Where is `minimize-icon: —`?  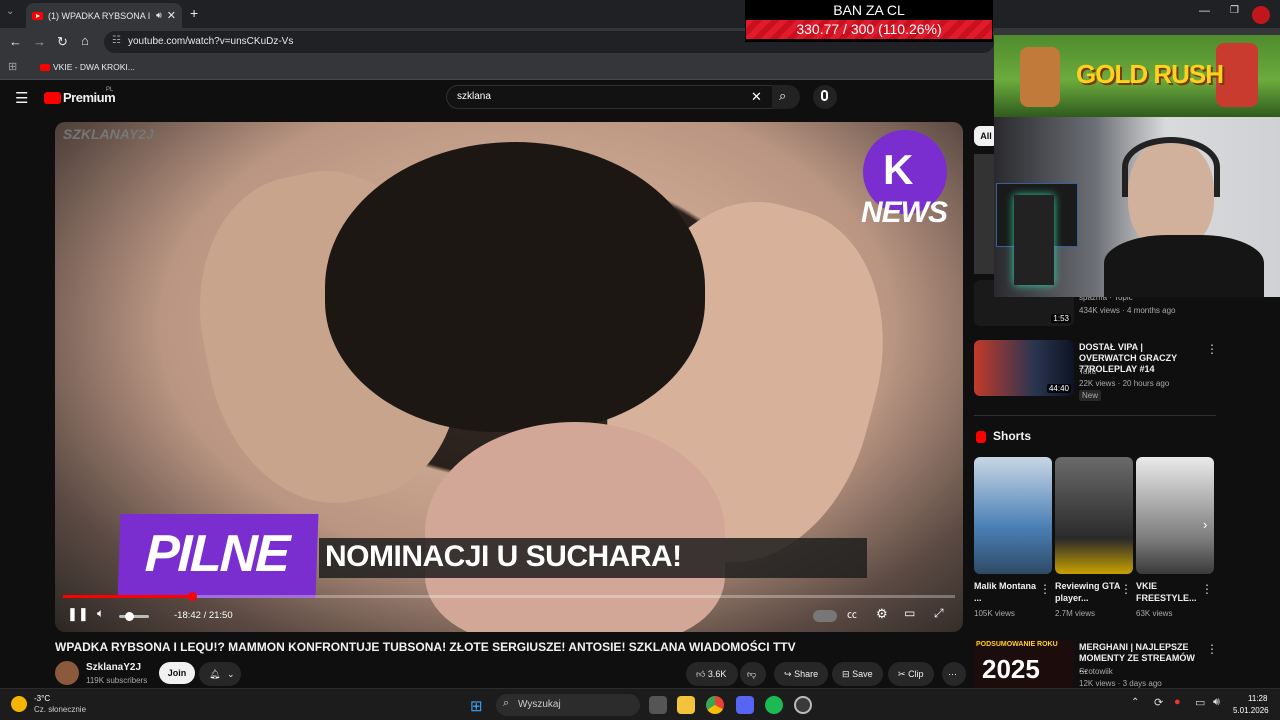 minimize-icon: — is located at coordinates (1204, 11).